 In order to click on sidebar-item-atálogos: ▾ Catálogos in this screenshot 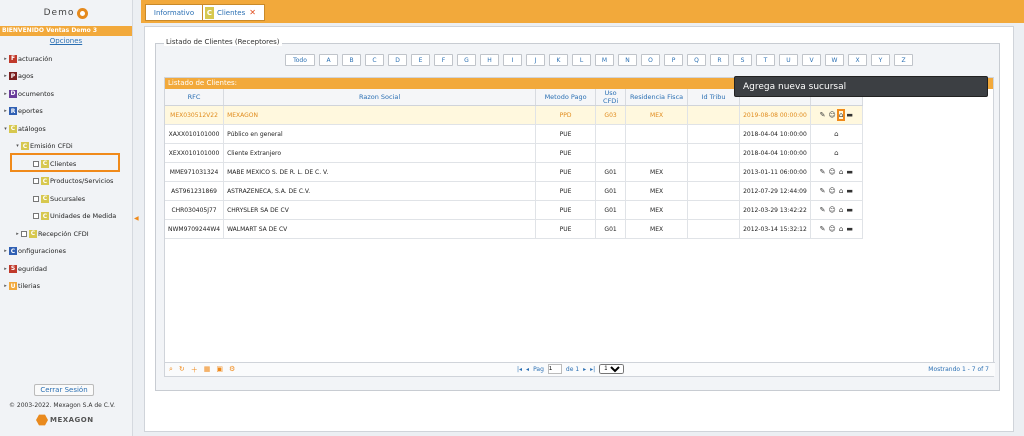, I will do `click(66, 129)`.